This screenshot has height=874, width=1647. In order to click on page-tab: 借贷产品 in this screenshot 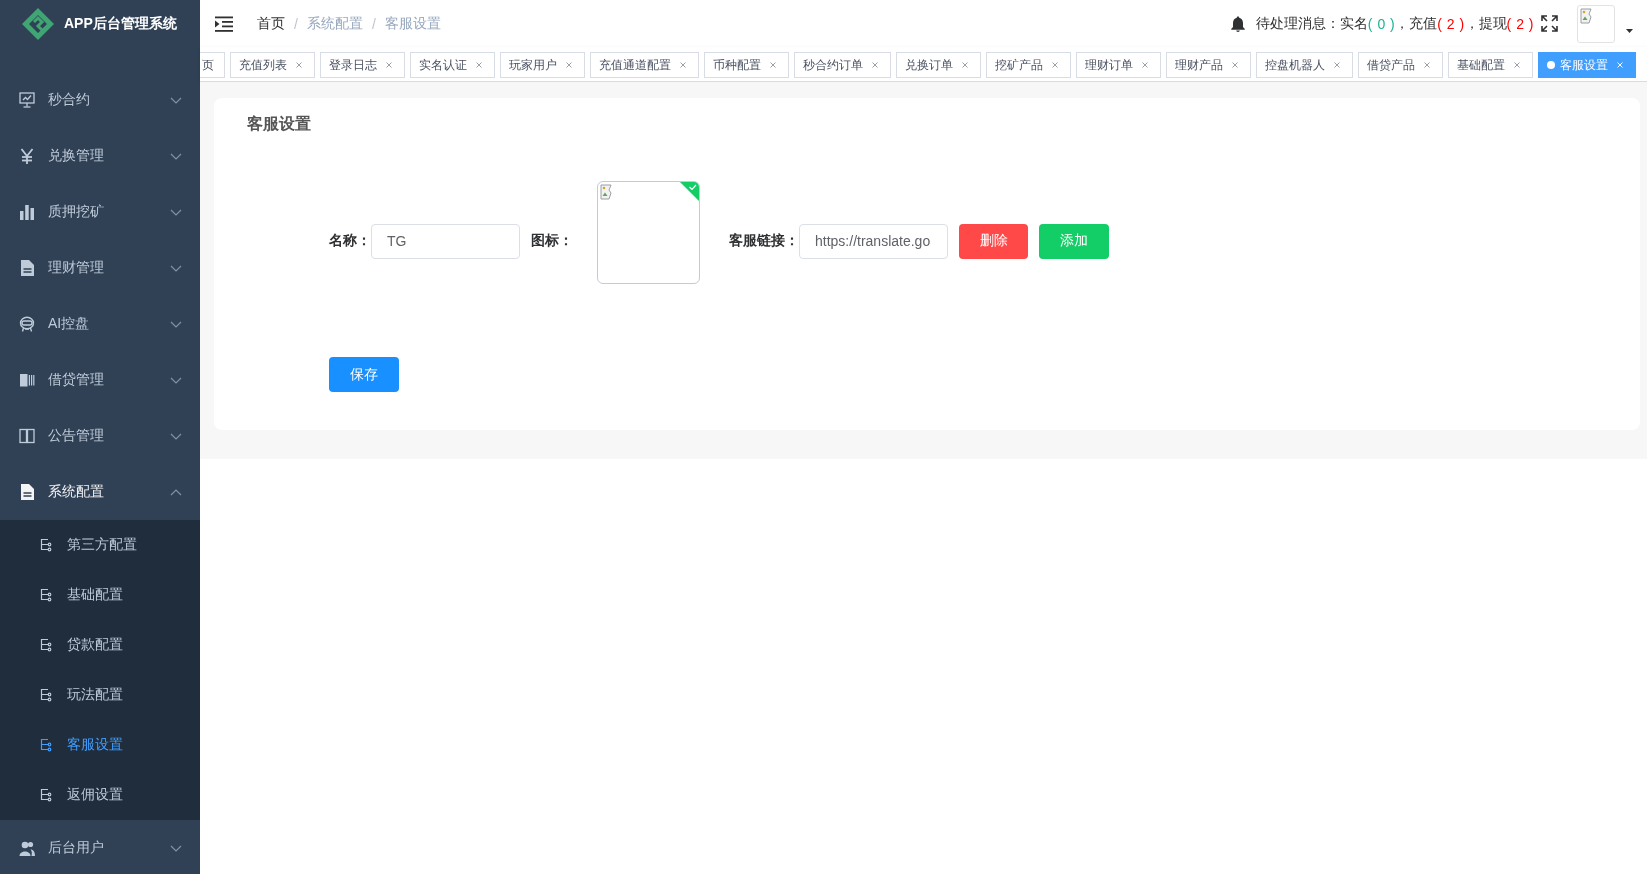, I will do `click(1400, 65)`.